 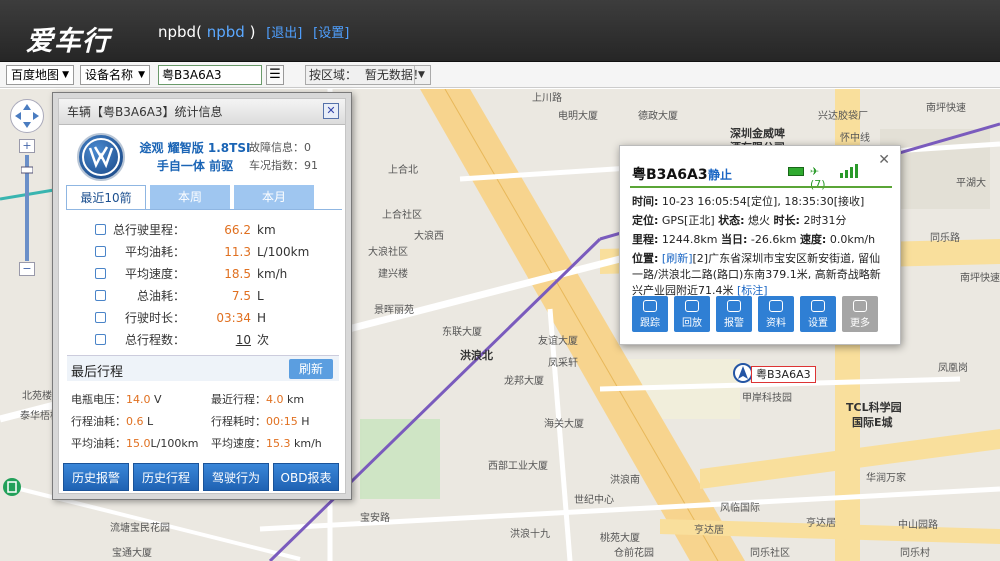 What do you see at coordinates (27, 269) in the screenshot?
I see `zoom-out-button: −` at bounding box center [27, 269].